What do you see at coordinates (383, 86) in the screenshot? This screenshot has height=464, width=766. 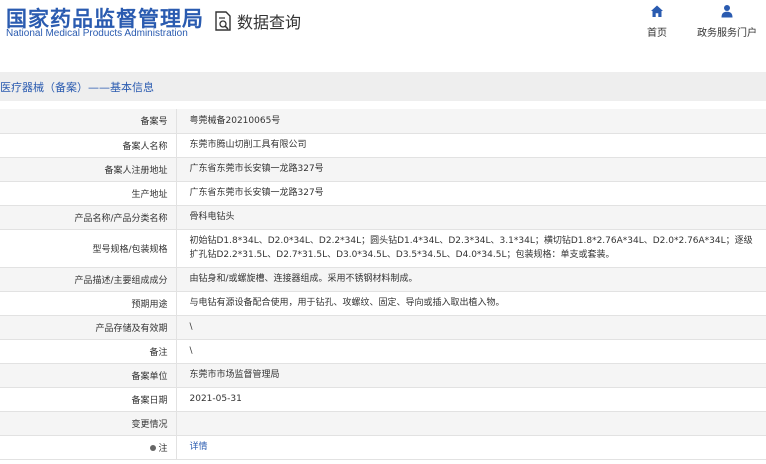 I see `section-header: 医疗器械（备案）——基本信息` at bounding box center [383, 86].